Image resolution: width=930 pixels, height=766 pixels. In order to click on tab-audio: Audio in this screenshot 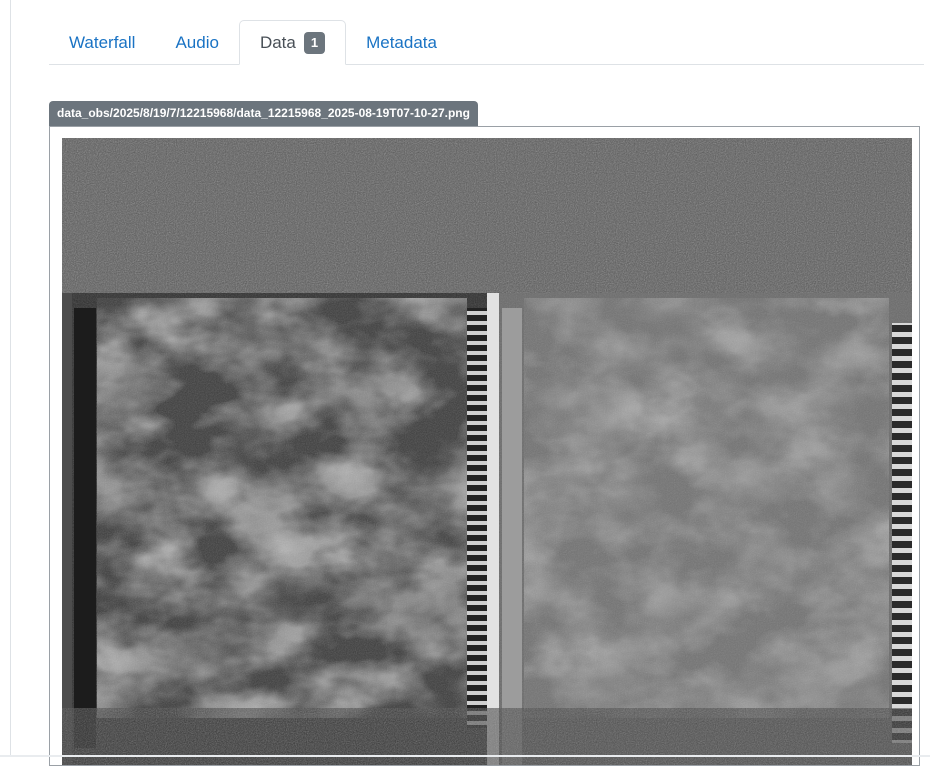, I will do `click(196, 42)`.